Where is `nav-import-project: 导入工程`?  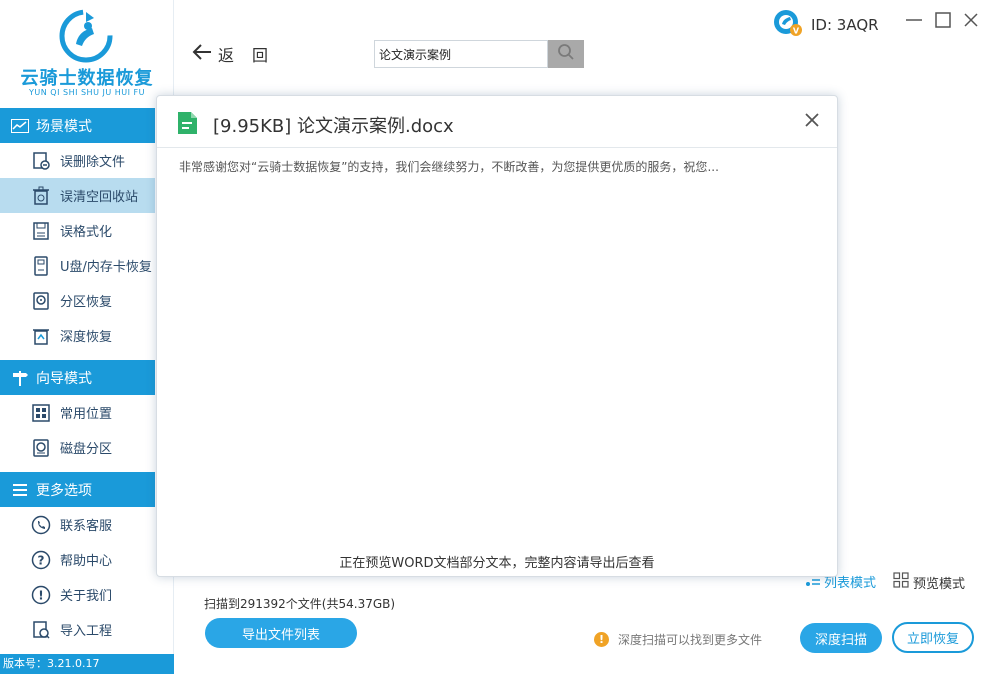 nav-import-project: 导入工程 is located at coordinates (77, 629).